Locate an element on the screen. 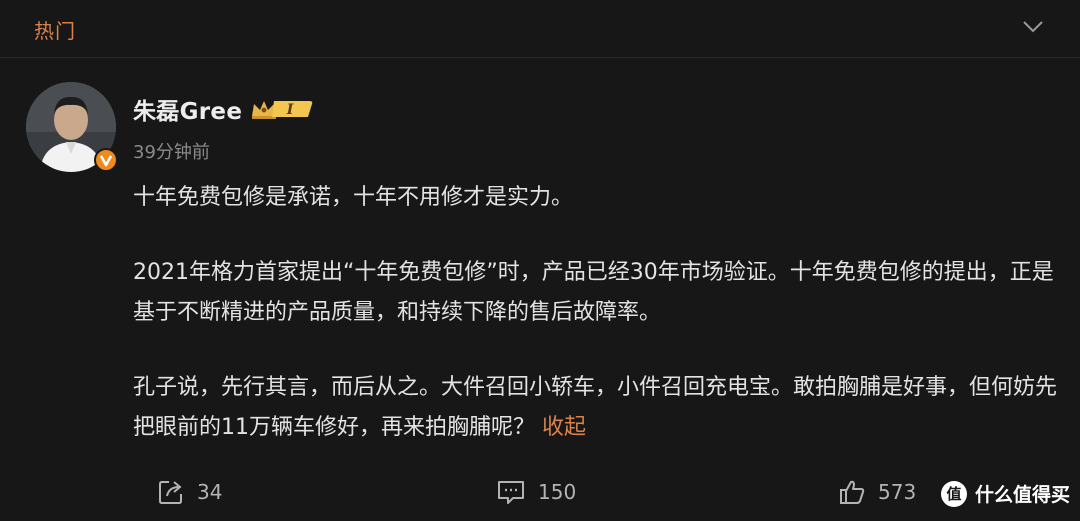 The width and height of the screenshot is (1080, 521). post-timestamp: 39分钟前 is located at coordinates (171, 152).